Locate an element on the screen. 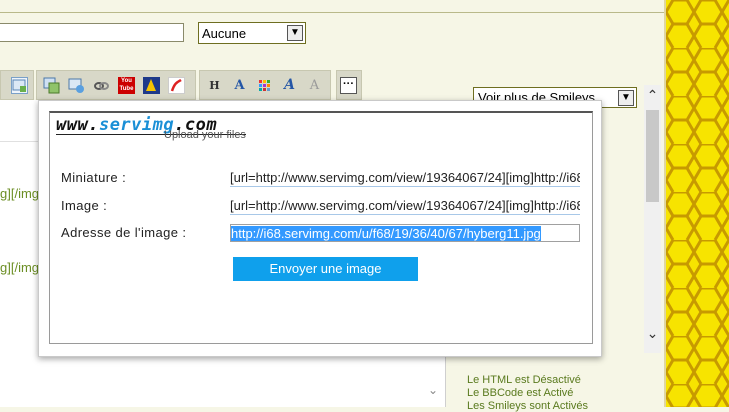  honeycomb-background is located at coordinates (696, 203).